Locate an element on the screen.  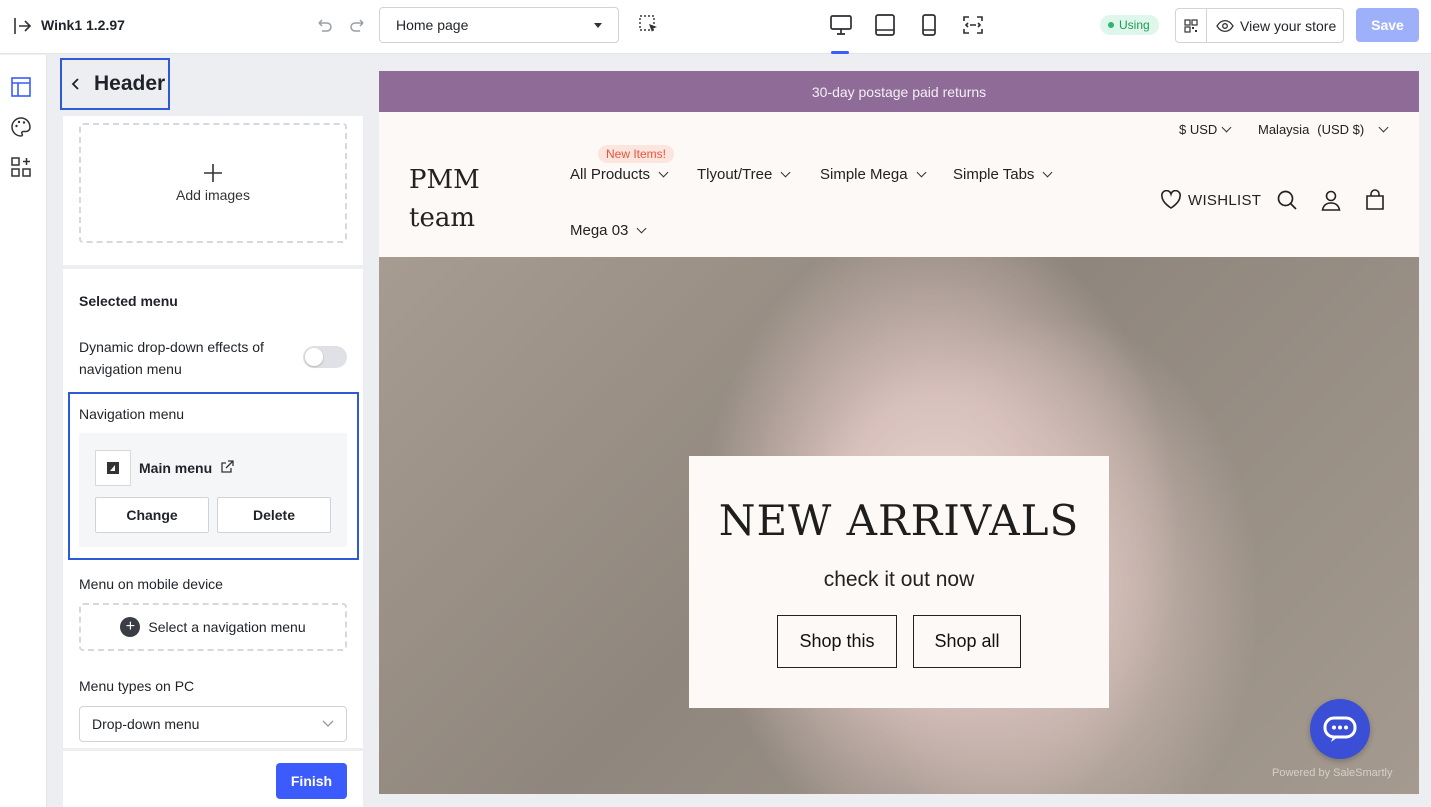
wishlist-link: WISHLIST is located at coordinates (1210, 200).